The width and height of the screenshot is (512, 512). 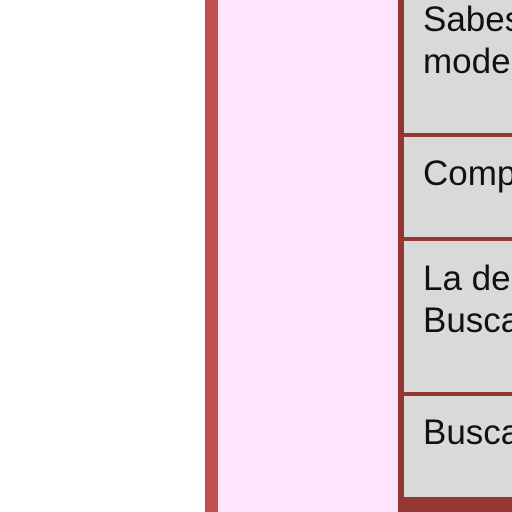 I want to click on table-cell-1-text: Sabes mode, so click(x=467, y=40).